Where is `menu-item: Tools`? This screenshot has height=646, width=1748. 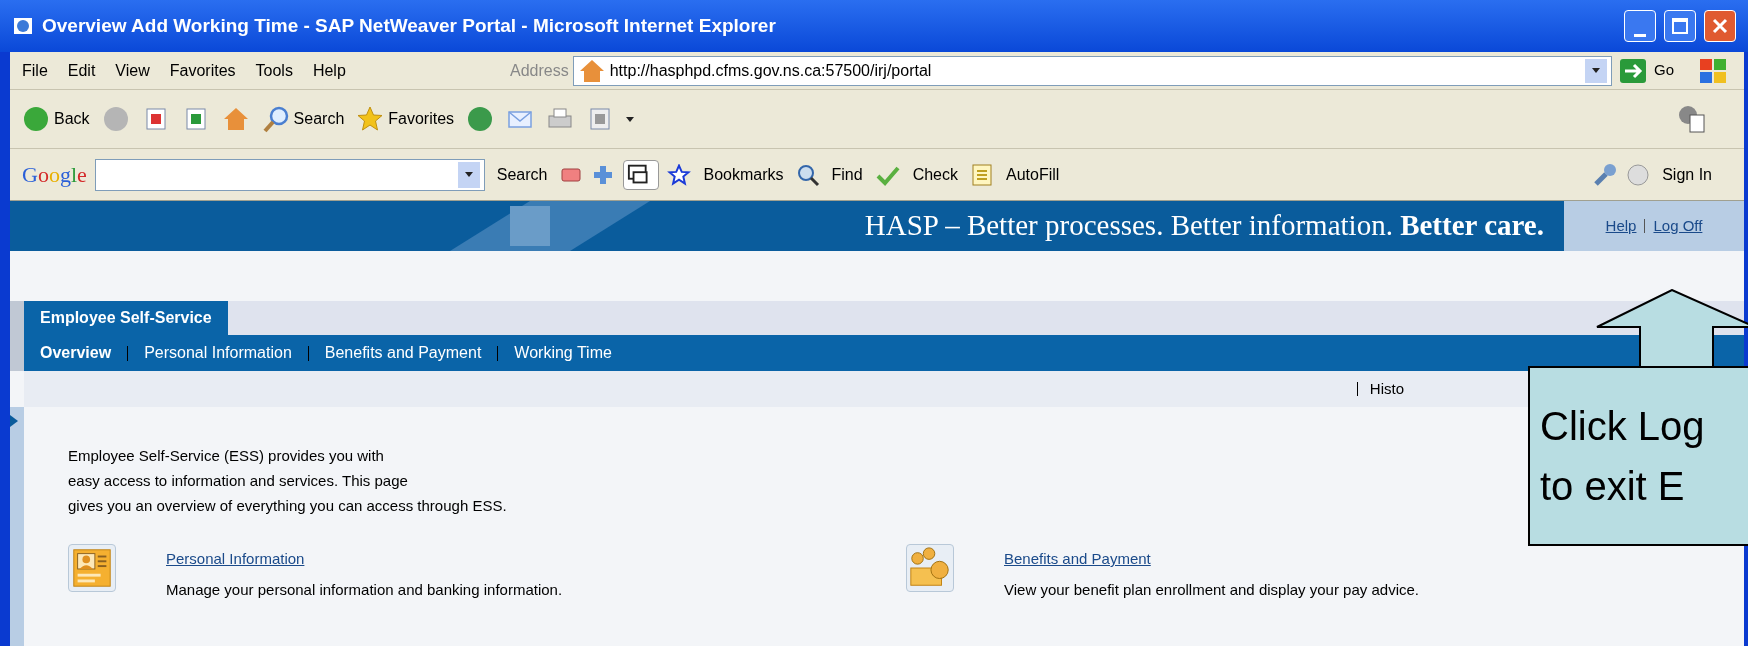 menu-item: Tools is located at coordinates (274, 70).